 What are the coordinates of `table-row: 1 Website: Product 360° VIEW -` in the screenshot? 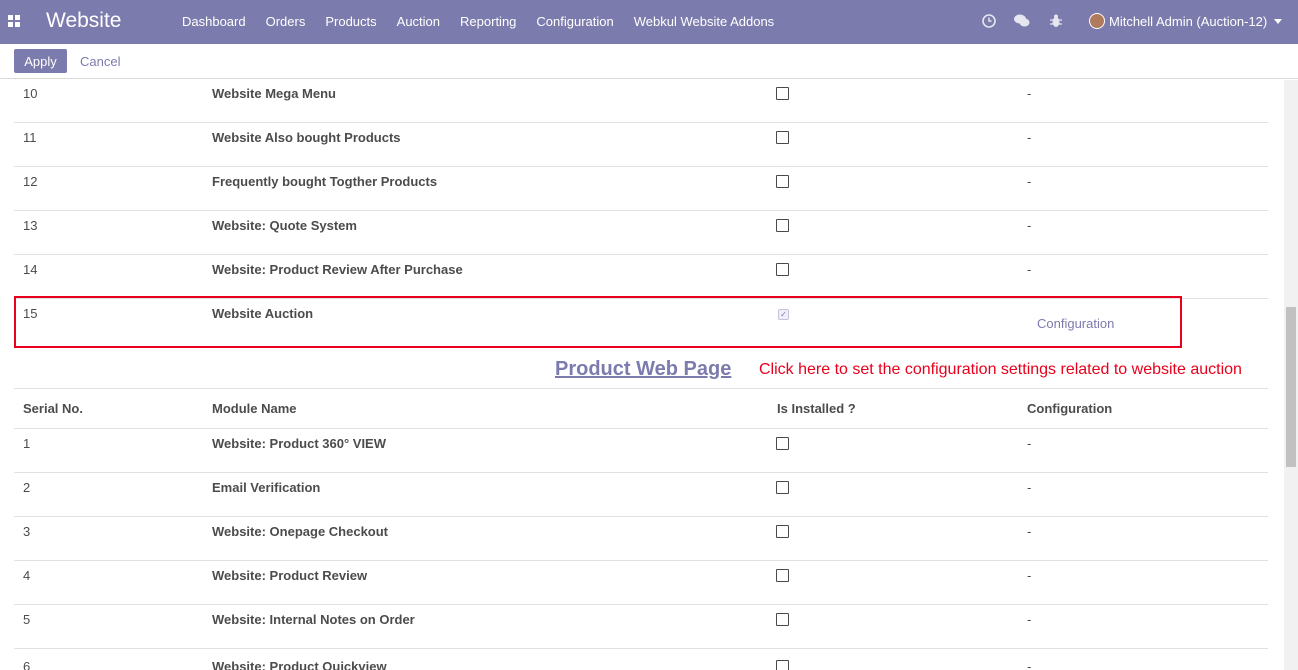 It's located at (641, 451).